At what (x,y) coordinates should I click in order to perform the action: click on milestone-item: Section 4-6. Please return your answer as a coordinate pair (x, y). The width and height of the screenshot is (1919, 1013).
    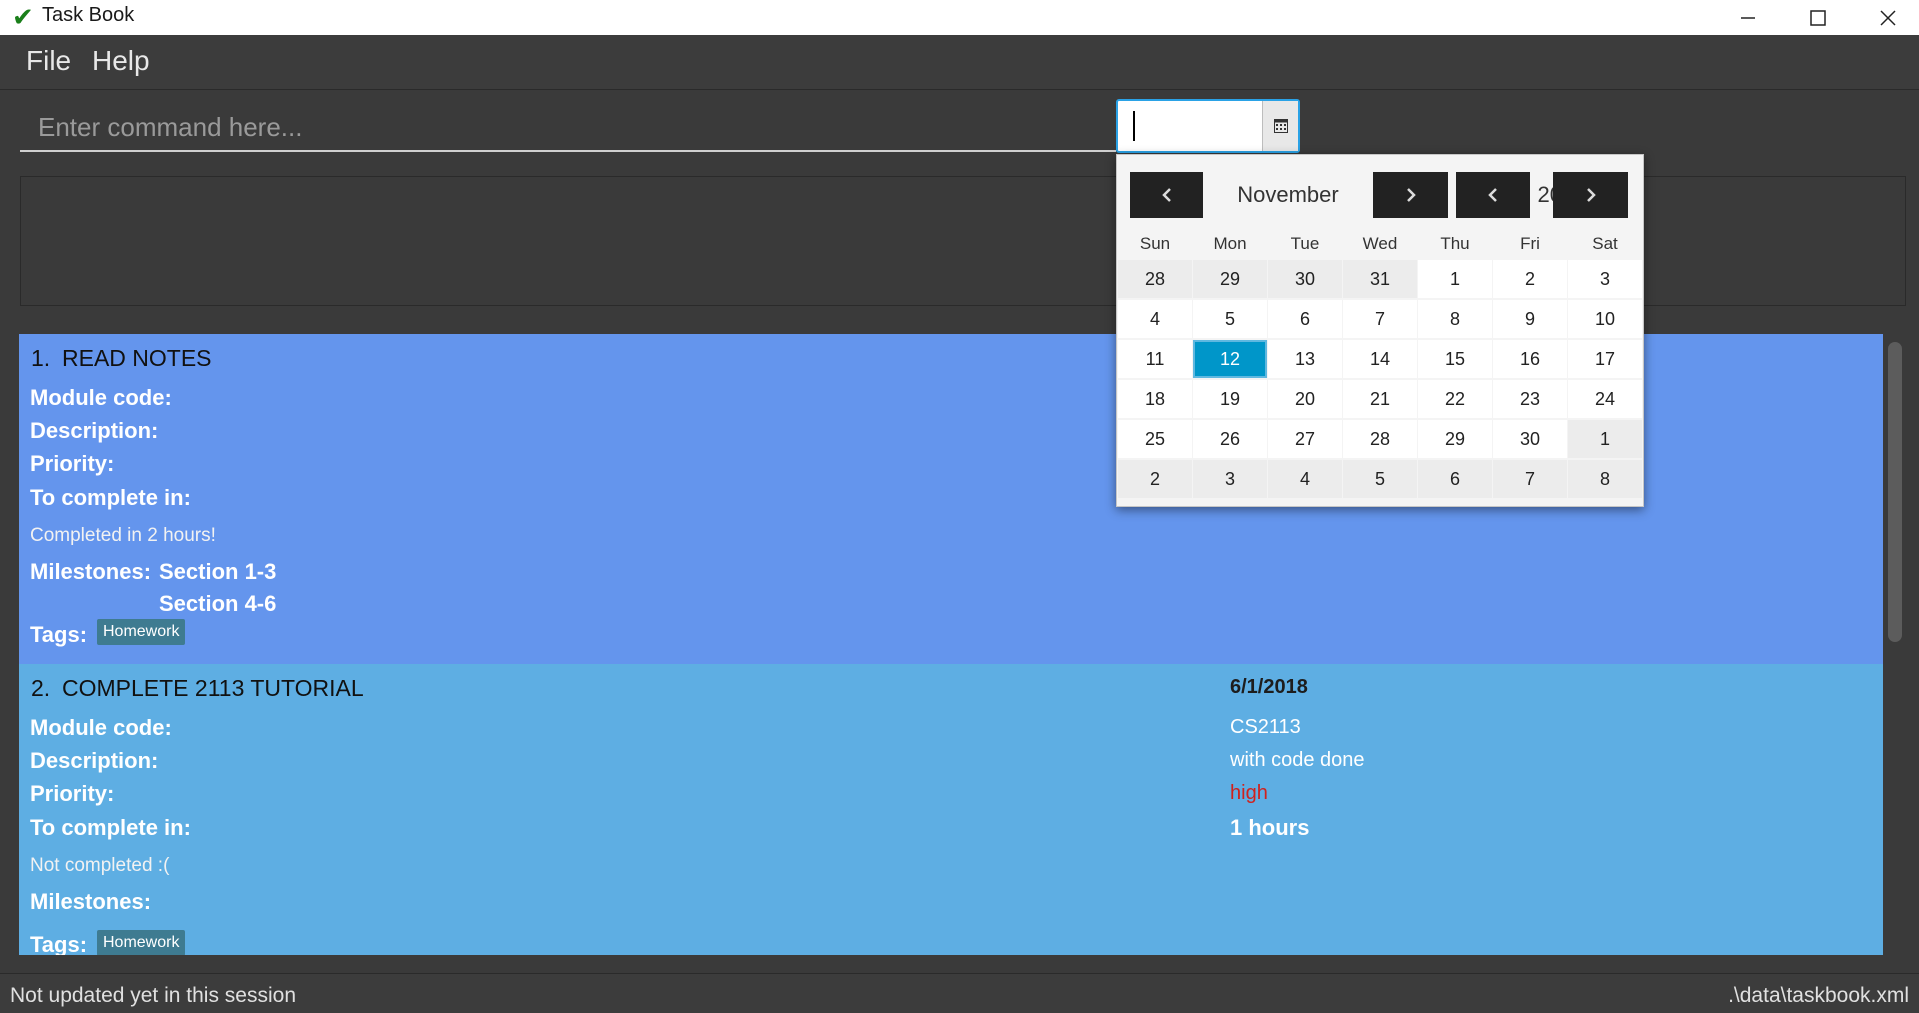
    Looking at the image, I should click on (218, 603).